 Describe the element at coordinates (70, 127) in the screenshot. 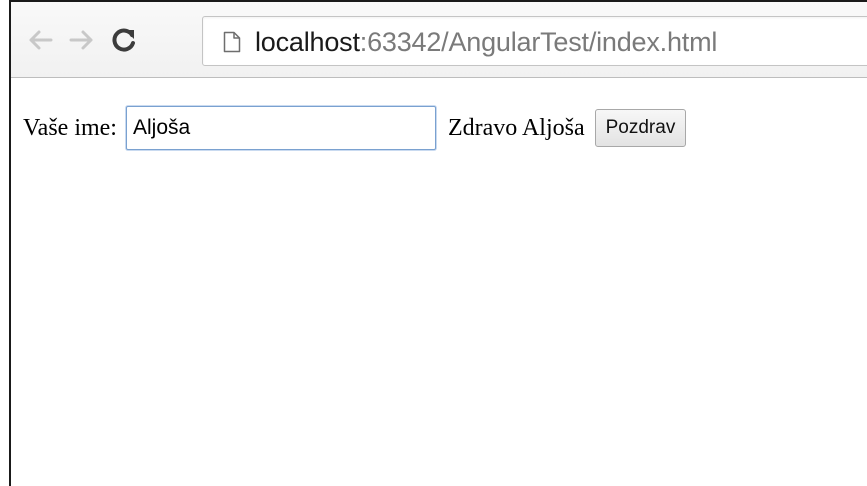

I see `name-label: Vaše ime:` at that location.